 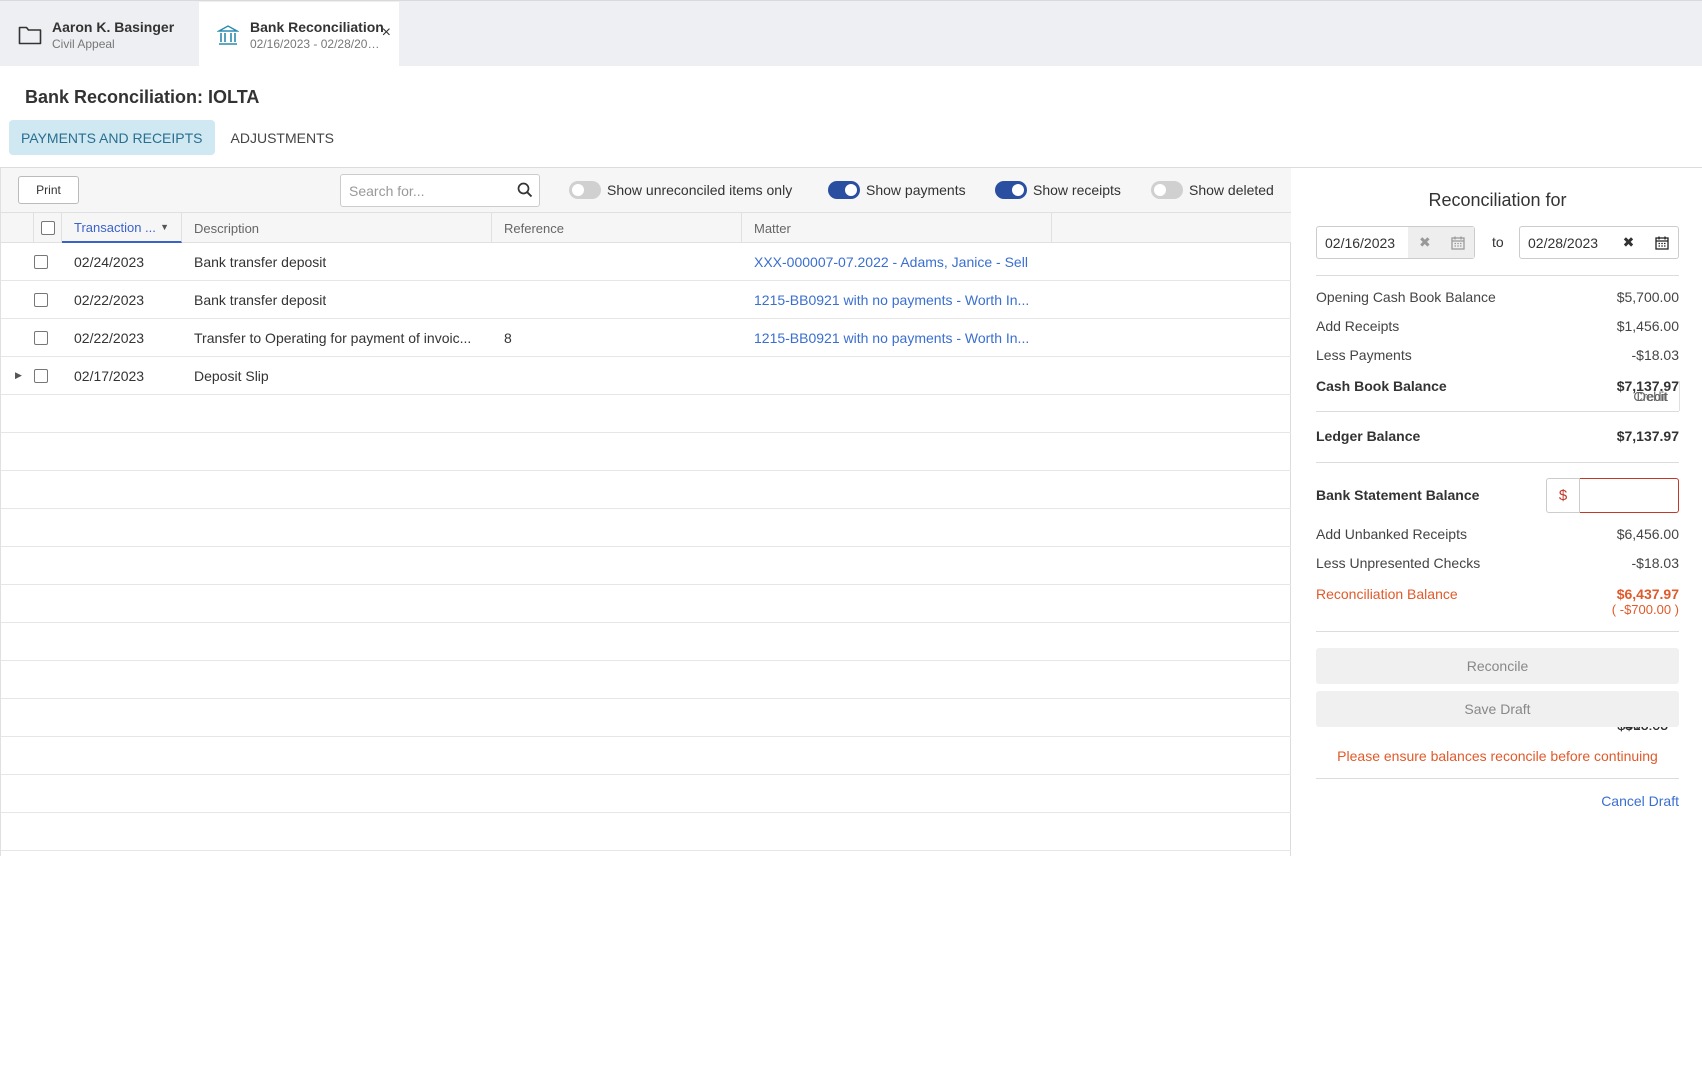 I want to click on folder-icon, so click(x=30, y=35).